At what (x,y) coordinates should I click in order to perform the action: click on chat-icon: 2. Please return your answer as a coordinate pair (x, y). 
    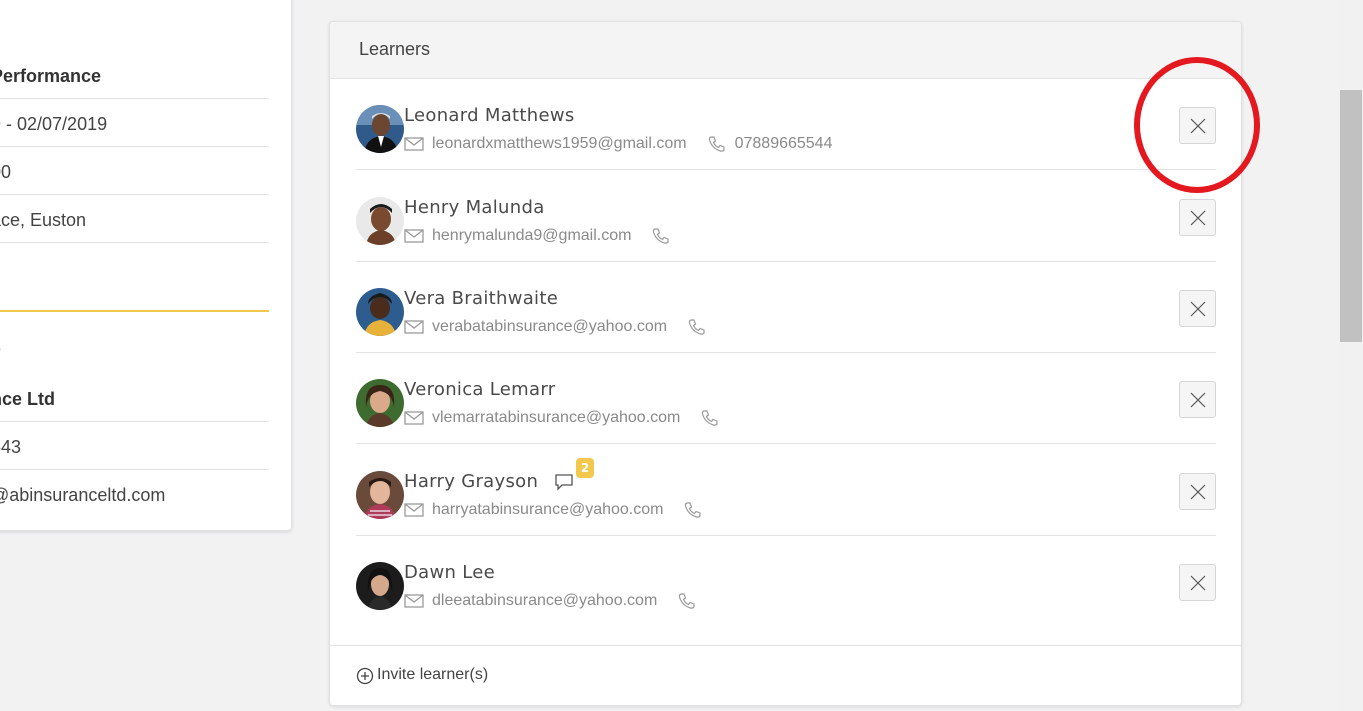
    Looking at the image, I should click on (574, 475).